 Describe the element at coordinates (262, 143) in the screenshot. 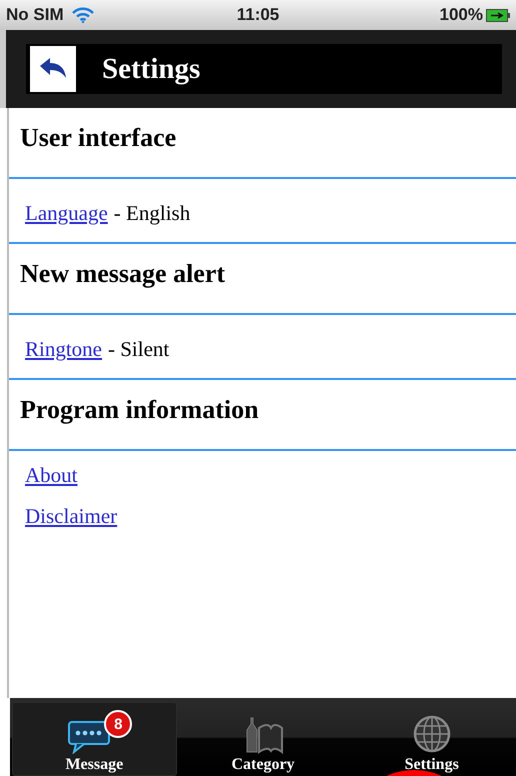

I see `section-heading: User interface` at that location.